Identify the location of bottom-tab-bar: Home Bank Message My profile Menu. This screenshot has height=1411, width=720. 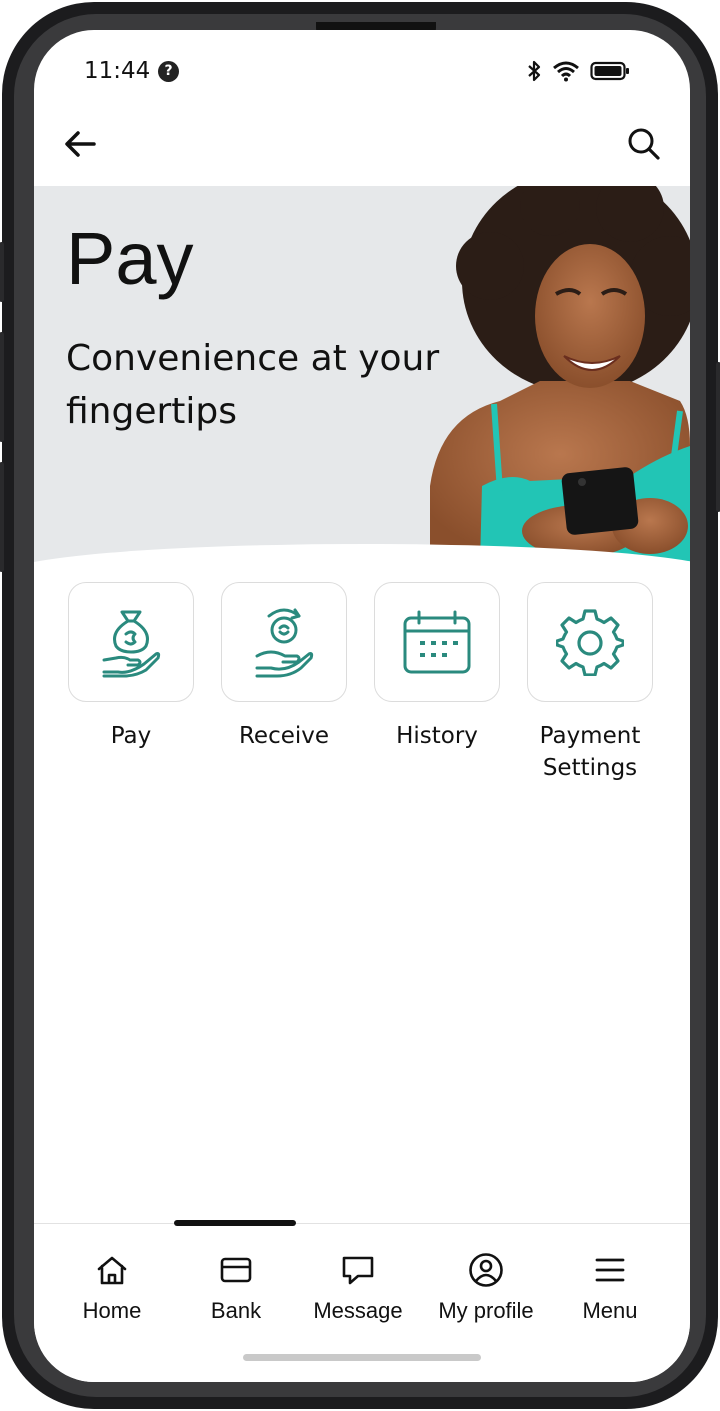
(362, 1301).